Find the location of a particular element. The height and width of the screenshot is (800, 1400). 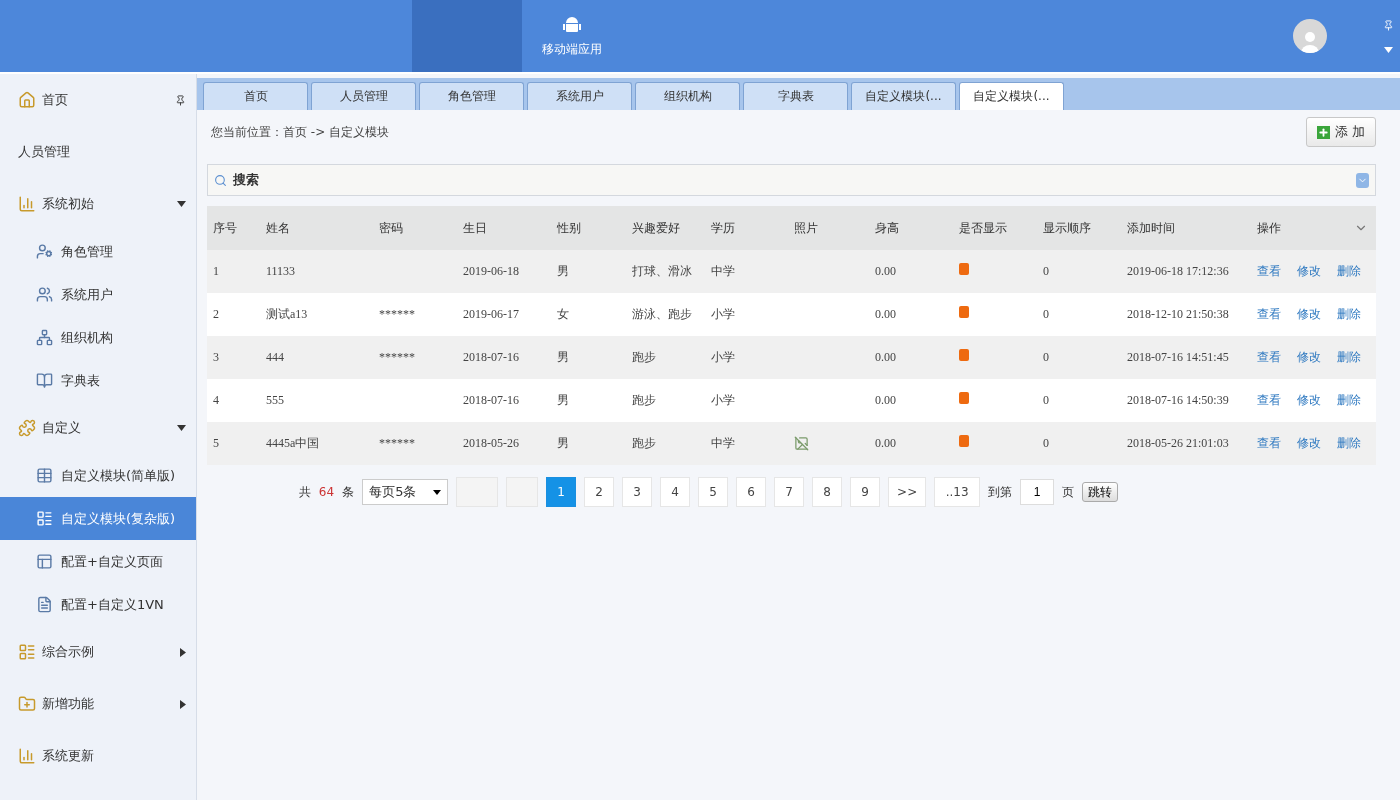

sidebar-item: 人员管理 is located at coordinates (98, 152).